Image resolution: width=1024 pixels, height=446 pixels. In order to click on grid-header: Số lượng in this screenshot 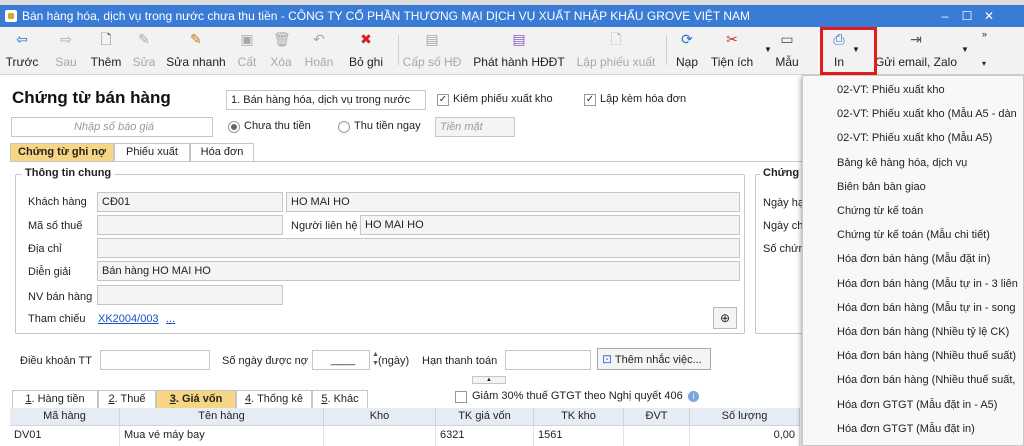, I will do `click(745, 417)`.